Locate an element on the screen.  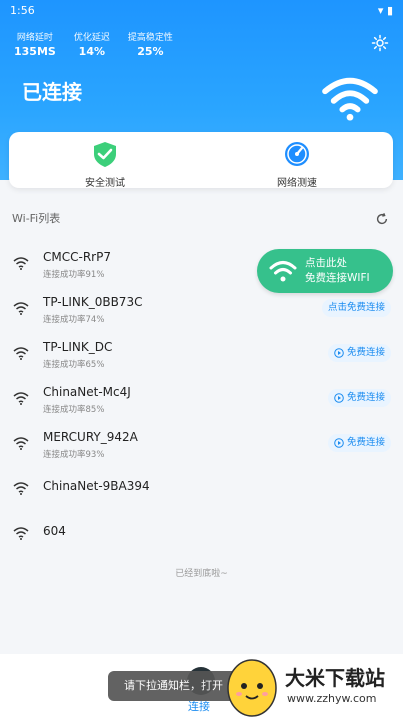
metric-value: 14% is located at coordinates (92, 51).